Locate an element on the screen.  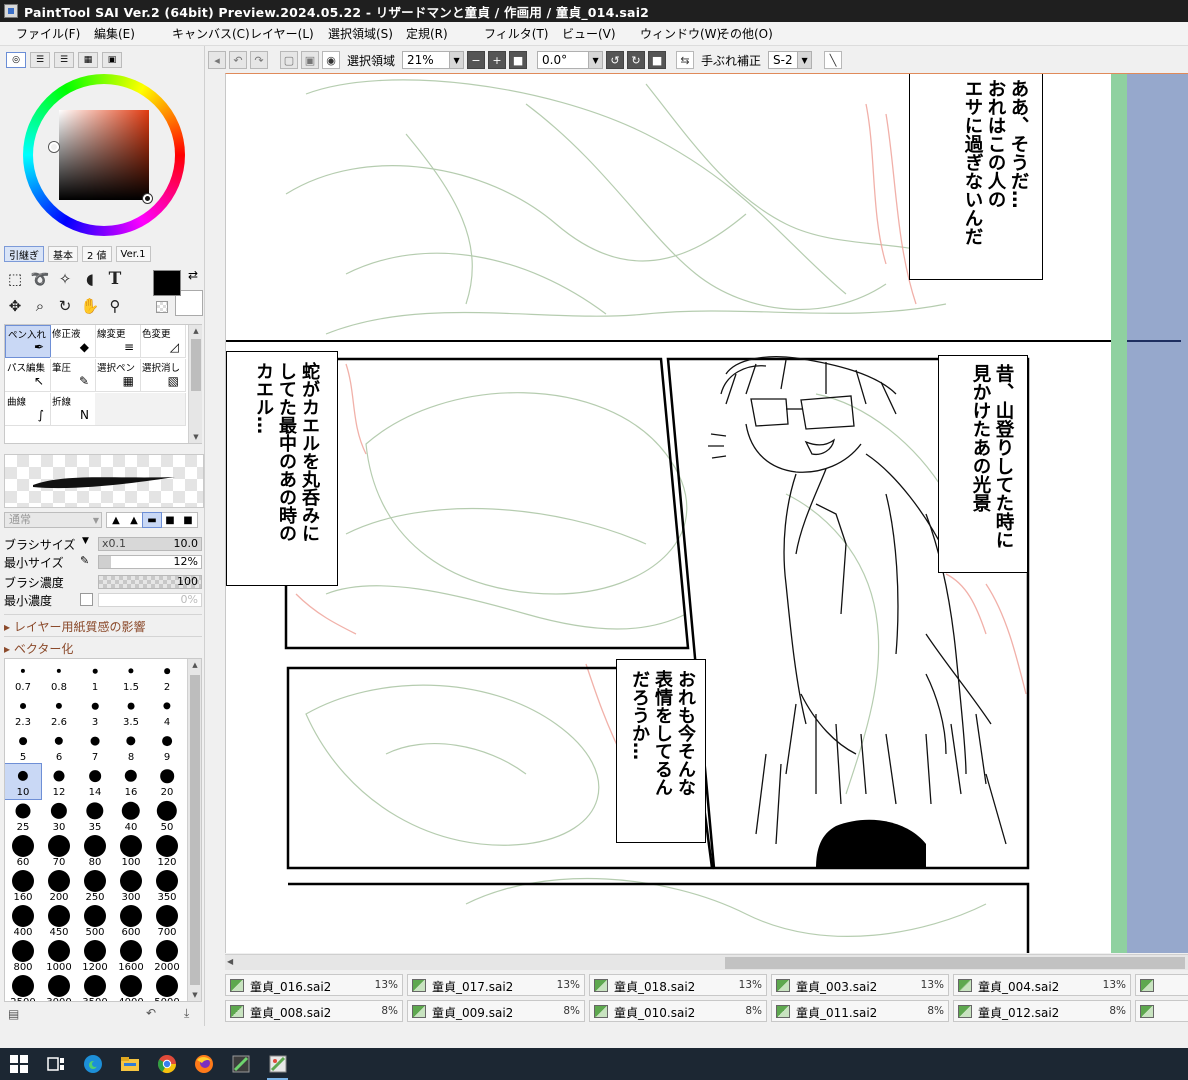
brush-size-cell: 500 is located at coordinates (95, 921).